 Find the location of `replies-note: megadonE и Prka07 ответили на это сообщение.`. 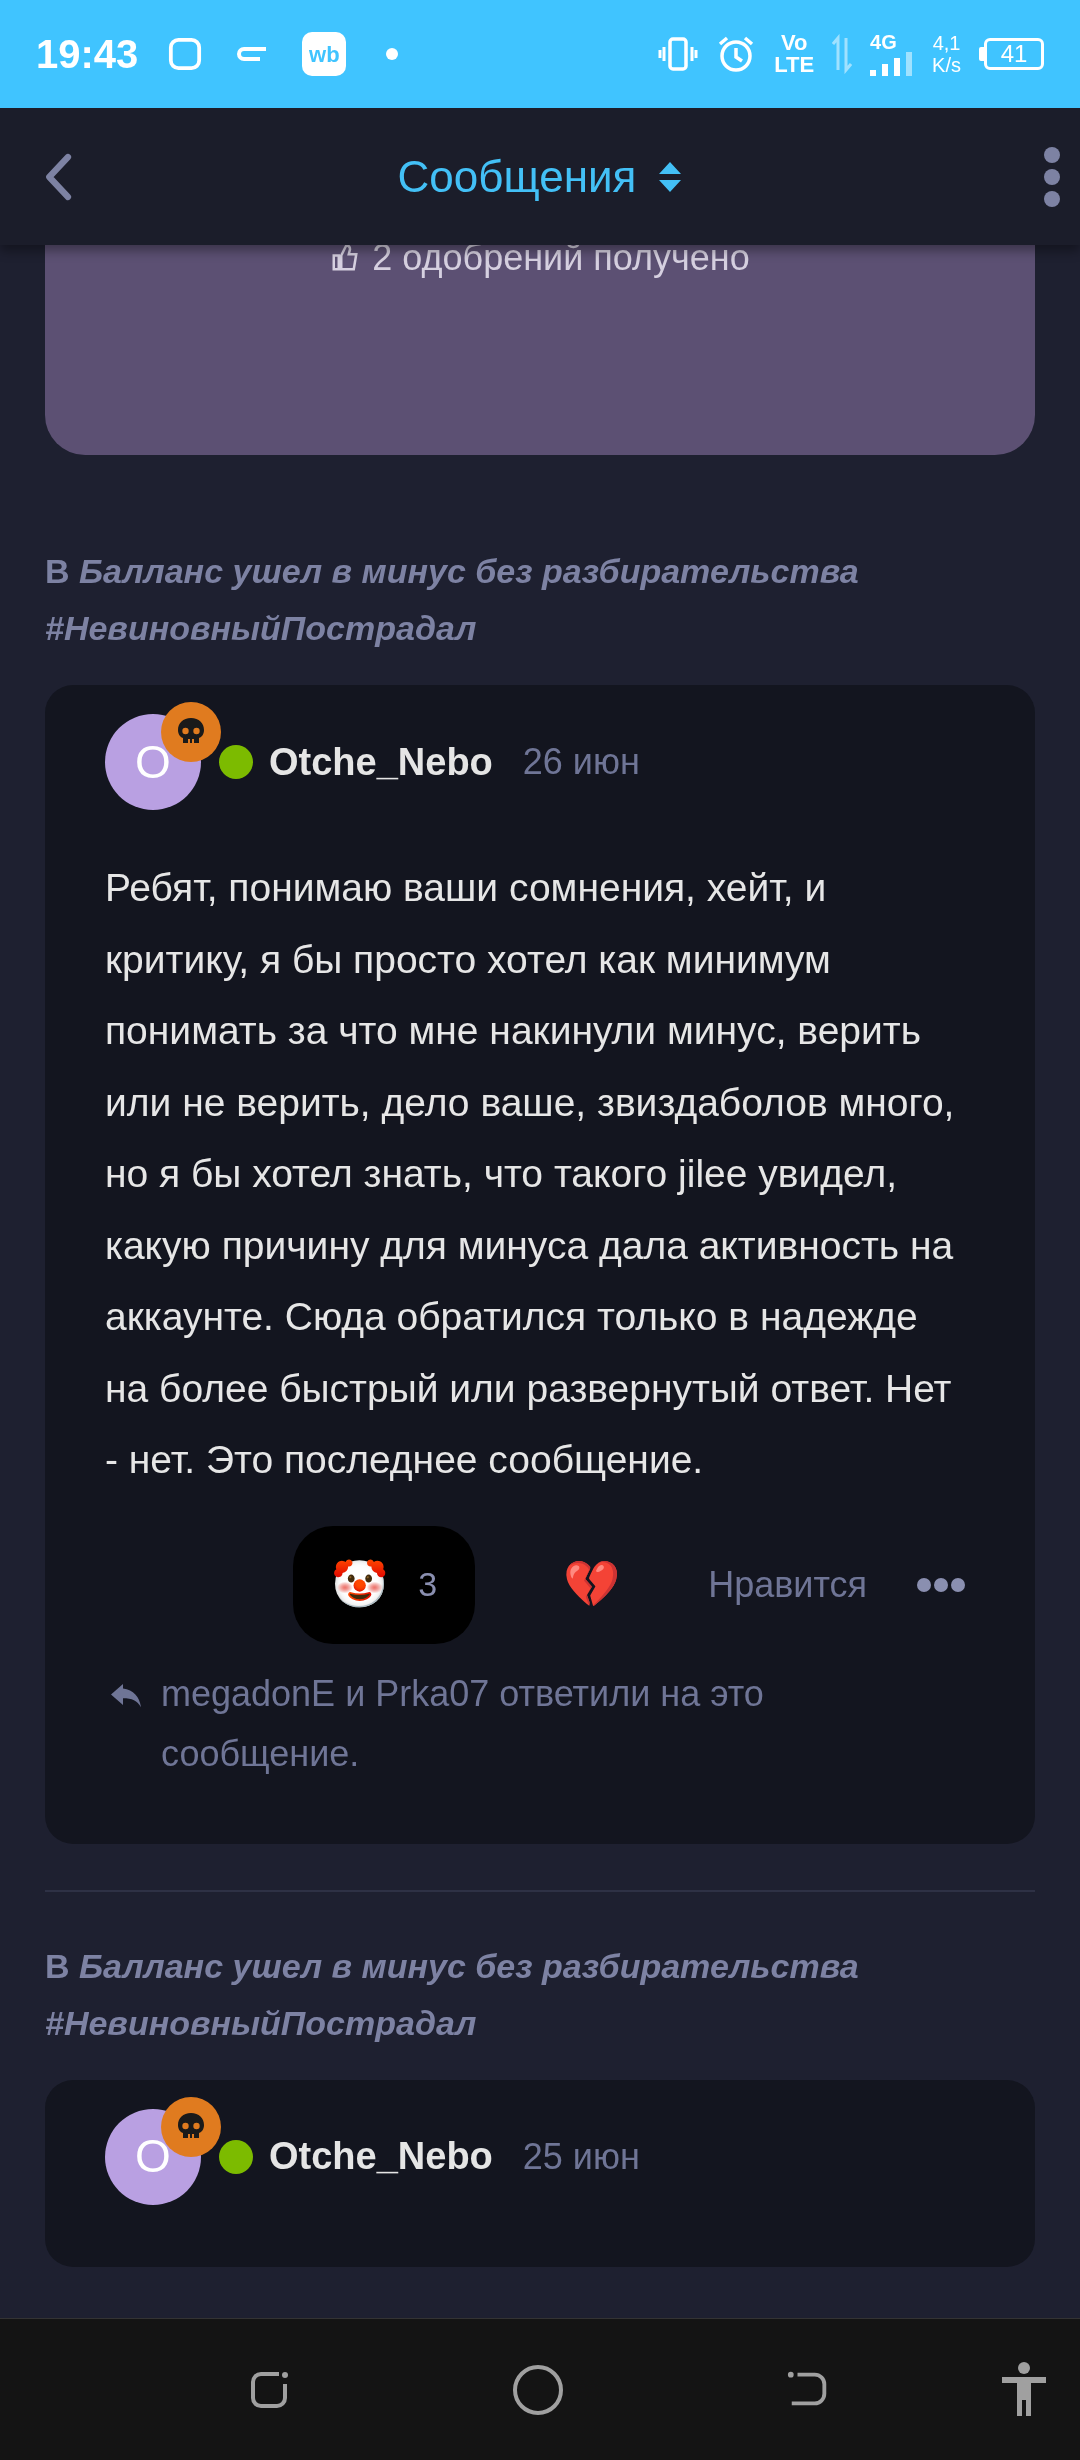

replies-note: megadonE и Prka07 ответили на это сообщение. is located at coordinates (531, 1723).